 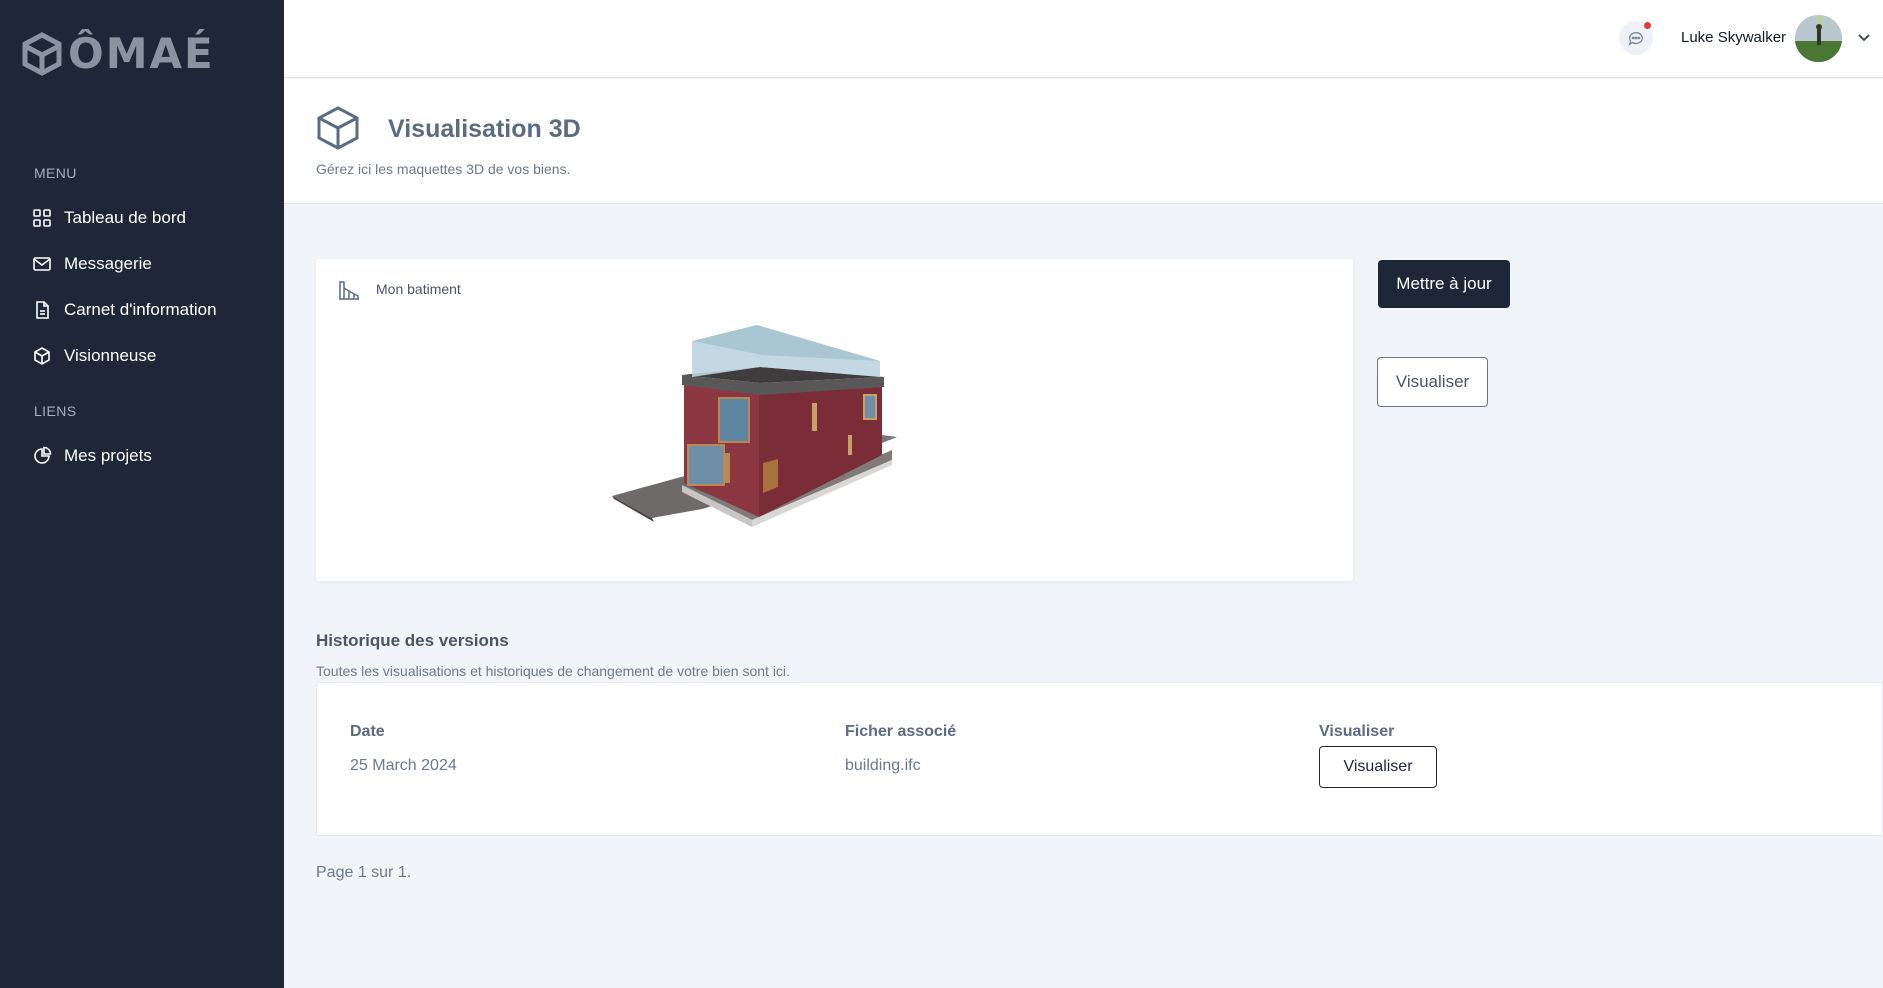 What do you see at coordinates (1378, 767) in the screenshot?
I see `row-view-button: Visualiser` at bounding box center [1378, 767].